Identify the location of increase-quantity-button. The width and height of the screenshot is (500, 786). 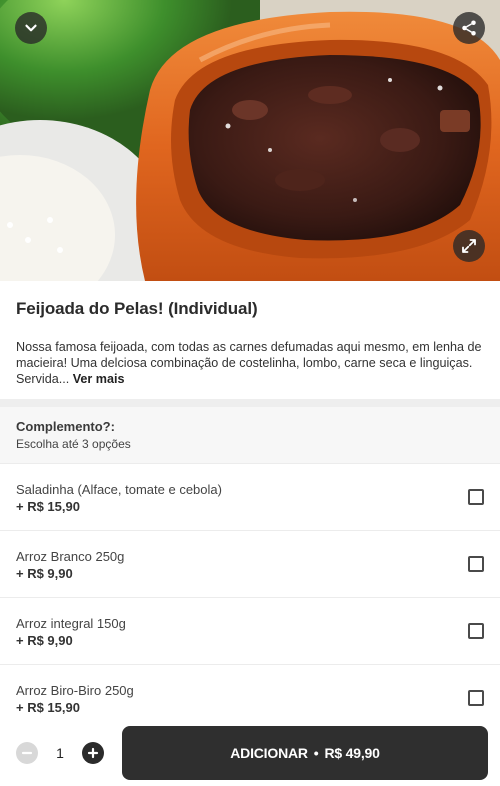
(93, 753).